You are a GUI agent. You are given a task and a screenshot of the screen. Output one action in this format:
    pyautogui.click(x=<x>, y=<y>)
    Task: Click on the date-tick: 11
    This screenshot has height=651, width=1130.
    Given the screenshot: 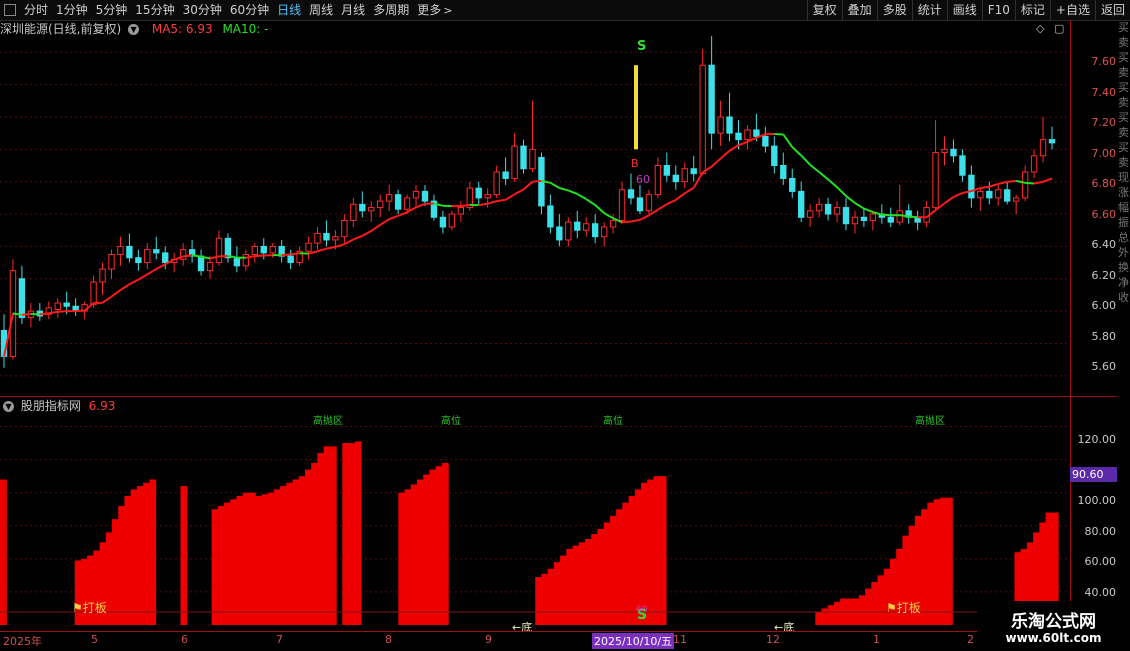 What is the action you would take?
    pyautogui.click(x=680, y=639)
    